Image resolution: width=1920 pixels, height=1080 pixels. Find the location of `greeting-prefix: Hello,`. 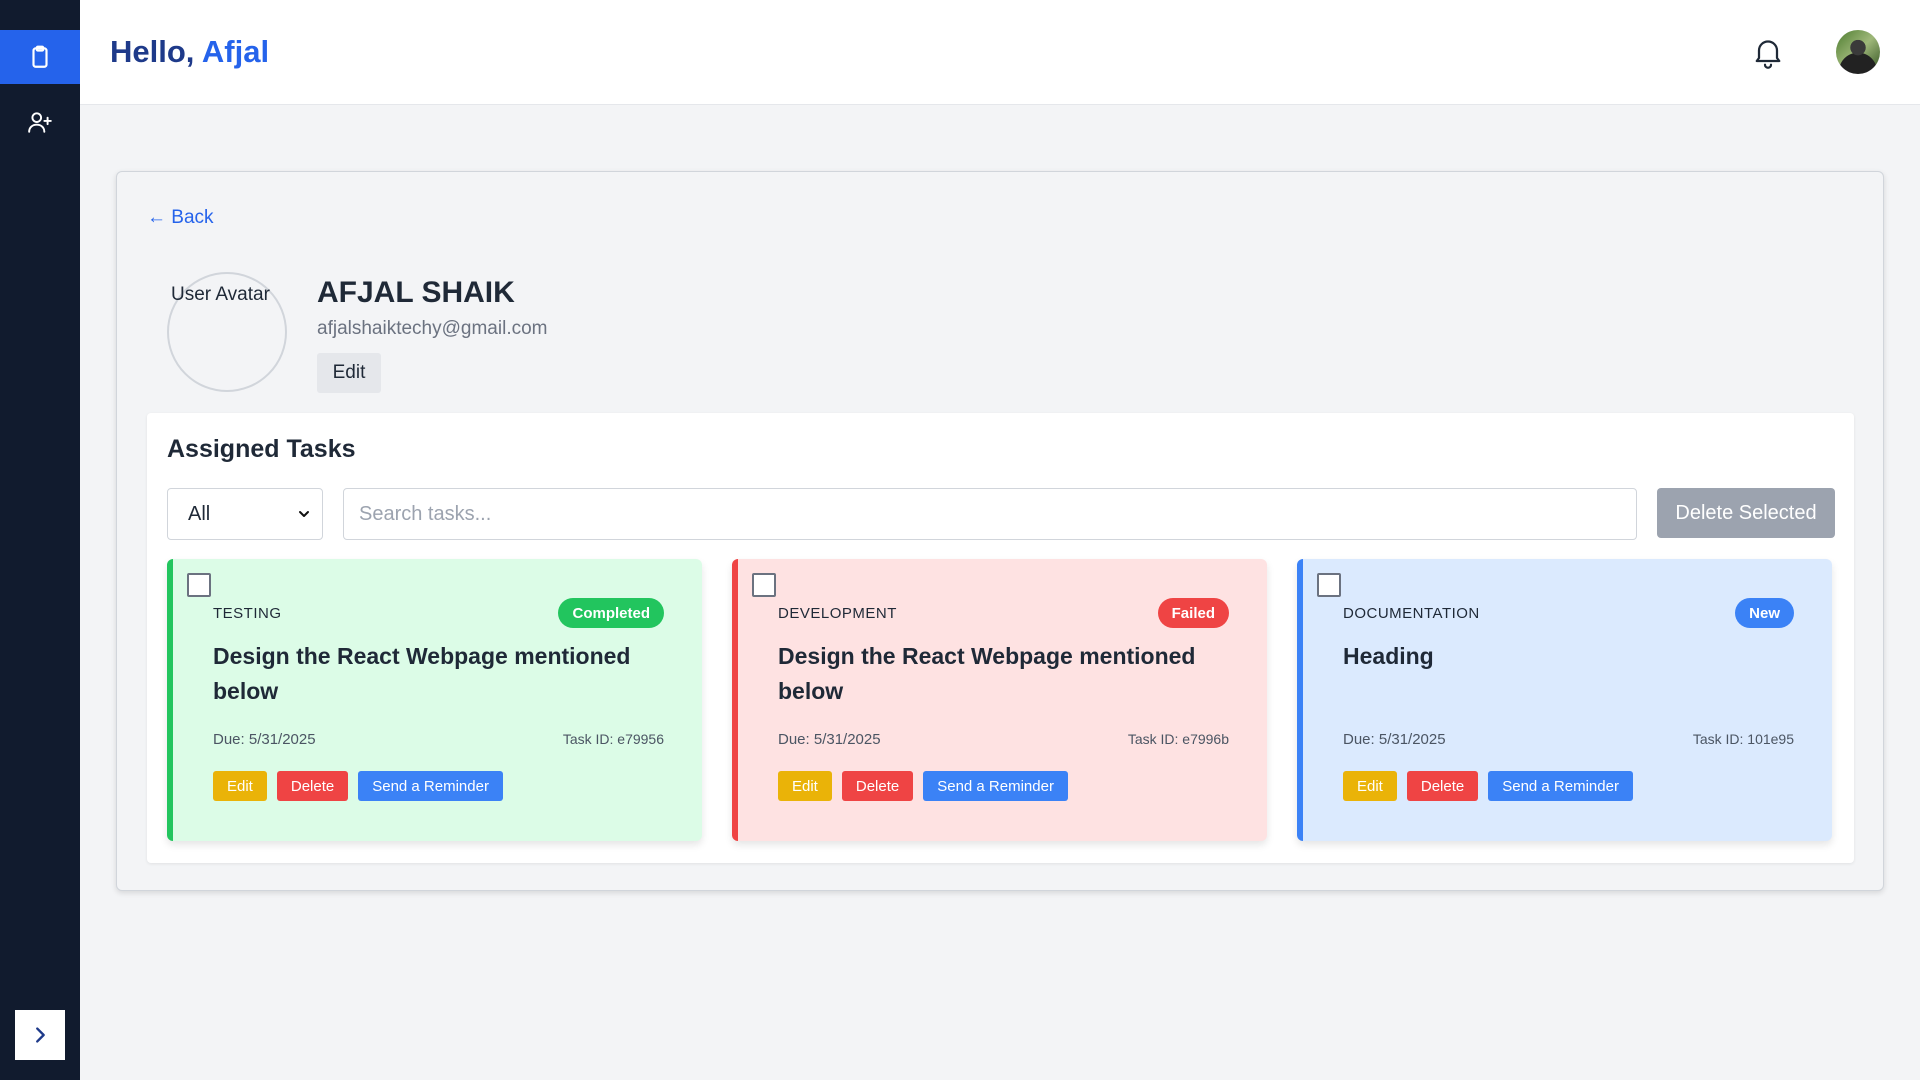

greeting-prefix: Hello, is located at coordinates (156, 51).